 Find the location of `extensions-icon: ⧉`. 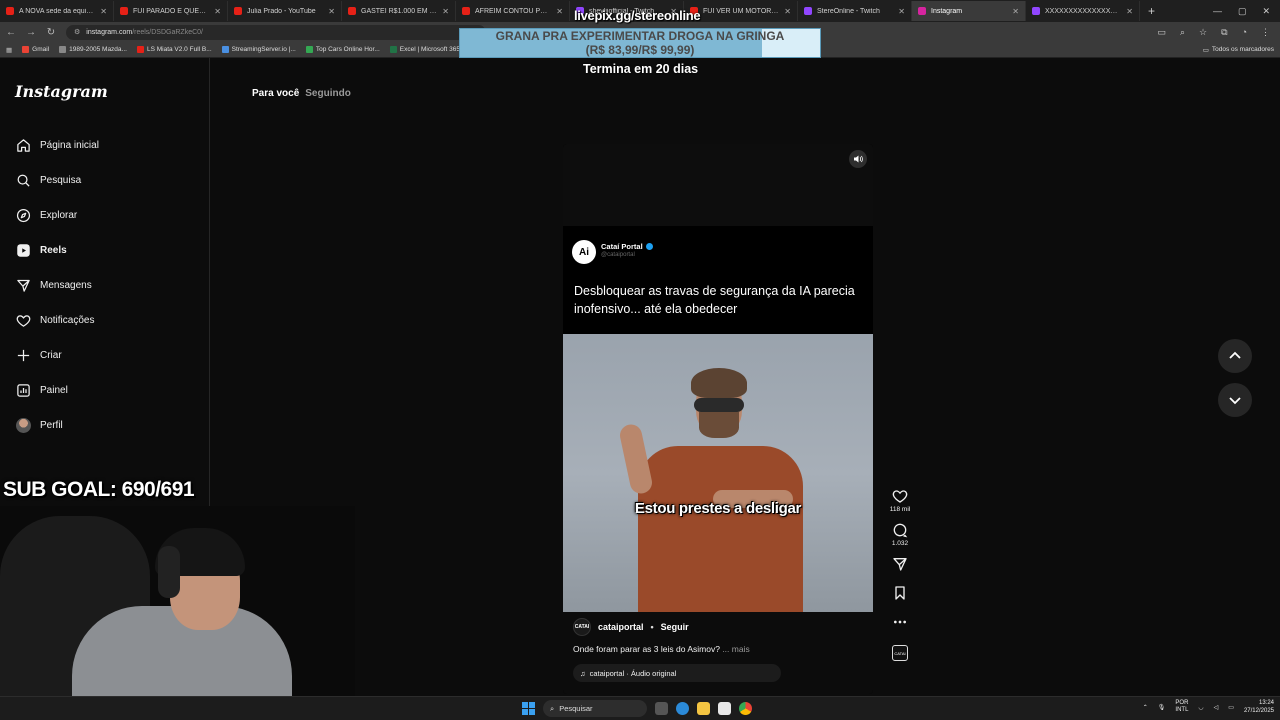

extensions-icon: ⧉ is located at coordinates (1224, 32).